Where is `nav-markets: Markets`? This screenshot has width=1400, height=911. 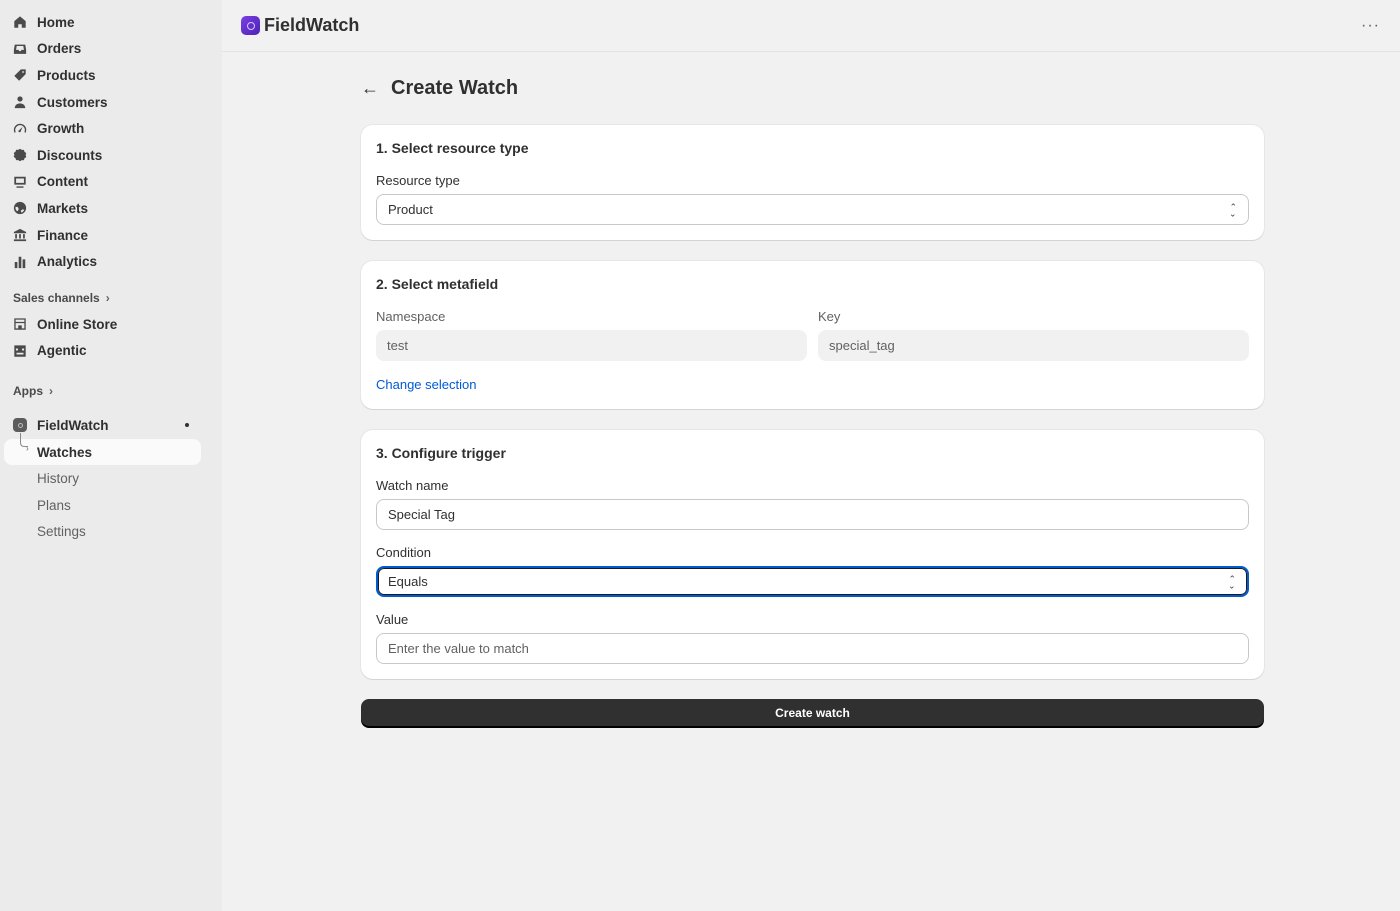 nav-markets: Markets is located at coordinates (111, 208).